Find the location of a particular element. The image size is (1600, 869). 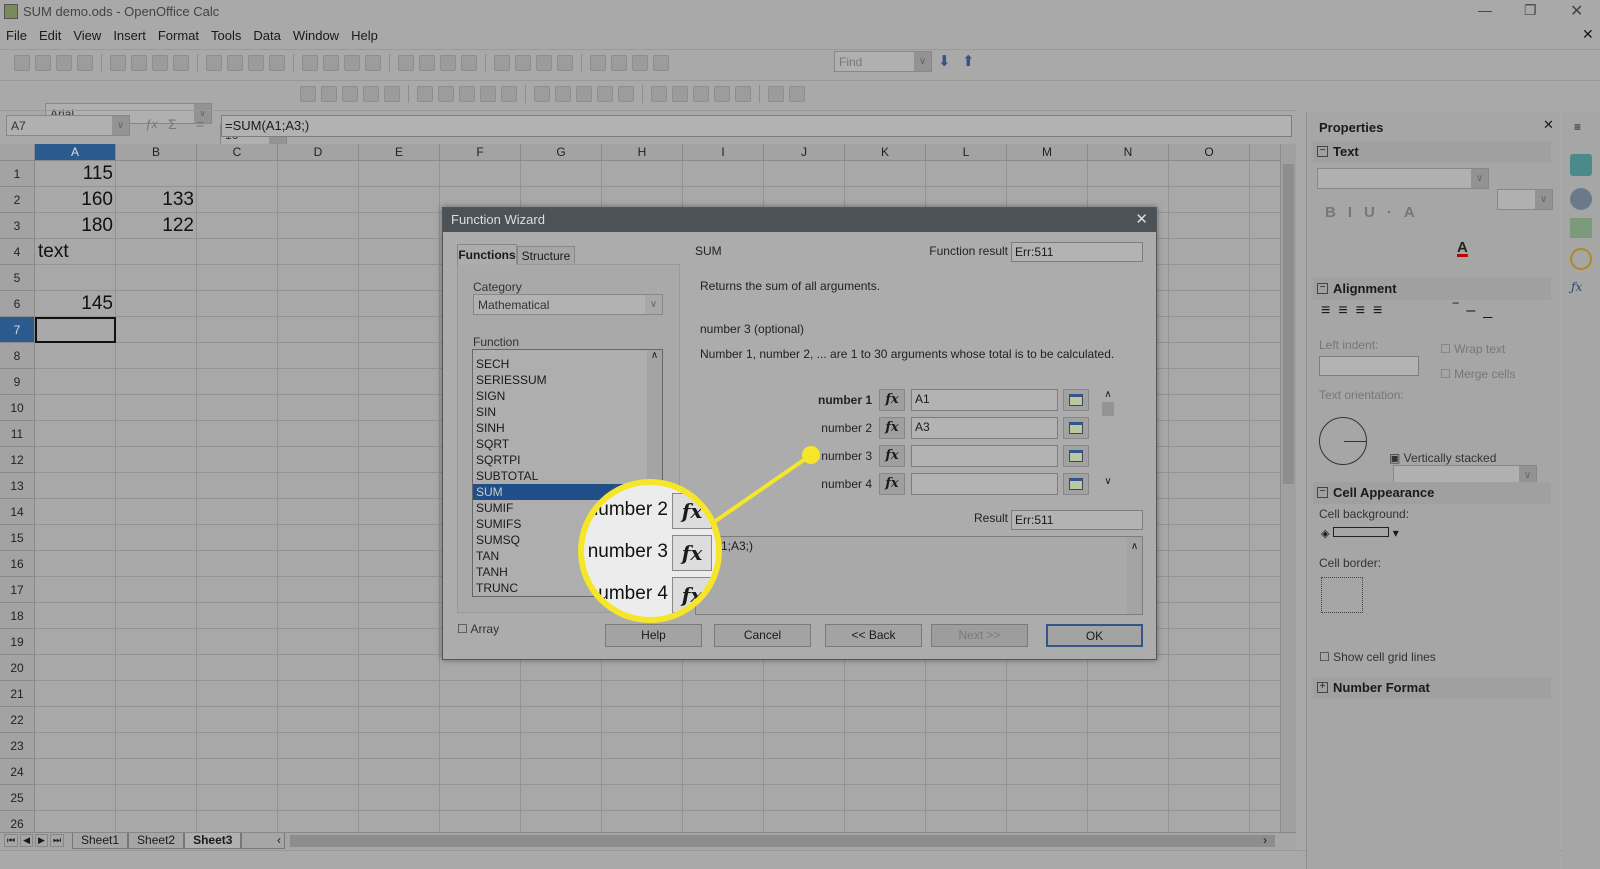

menu-window: Window is located at coordinates (316, 36).